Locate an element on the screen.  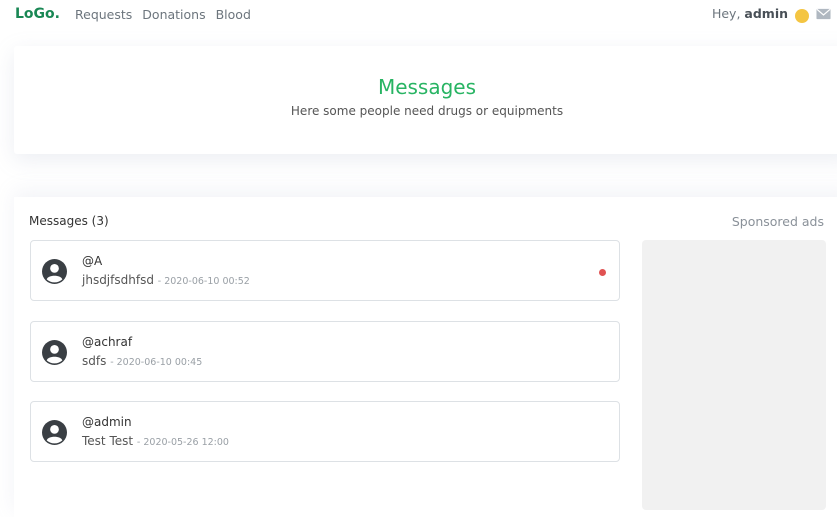
message-date: - 2020-06-10 00:52 is located at coordinates (203, 281).